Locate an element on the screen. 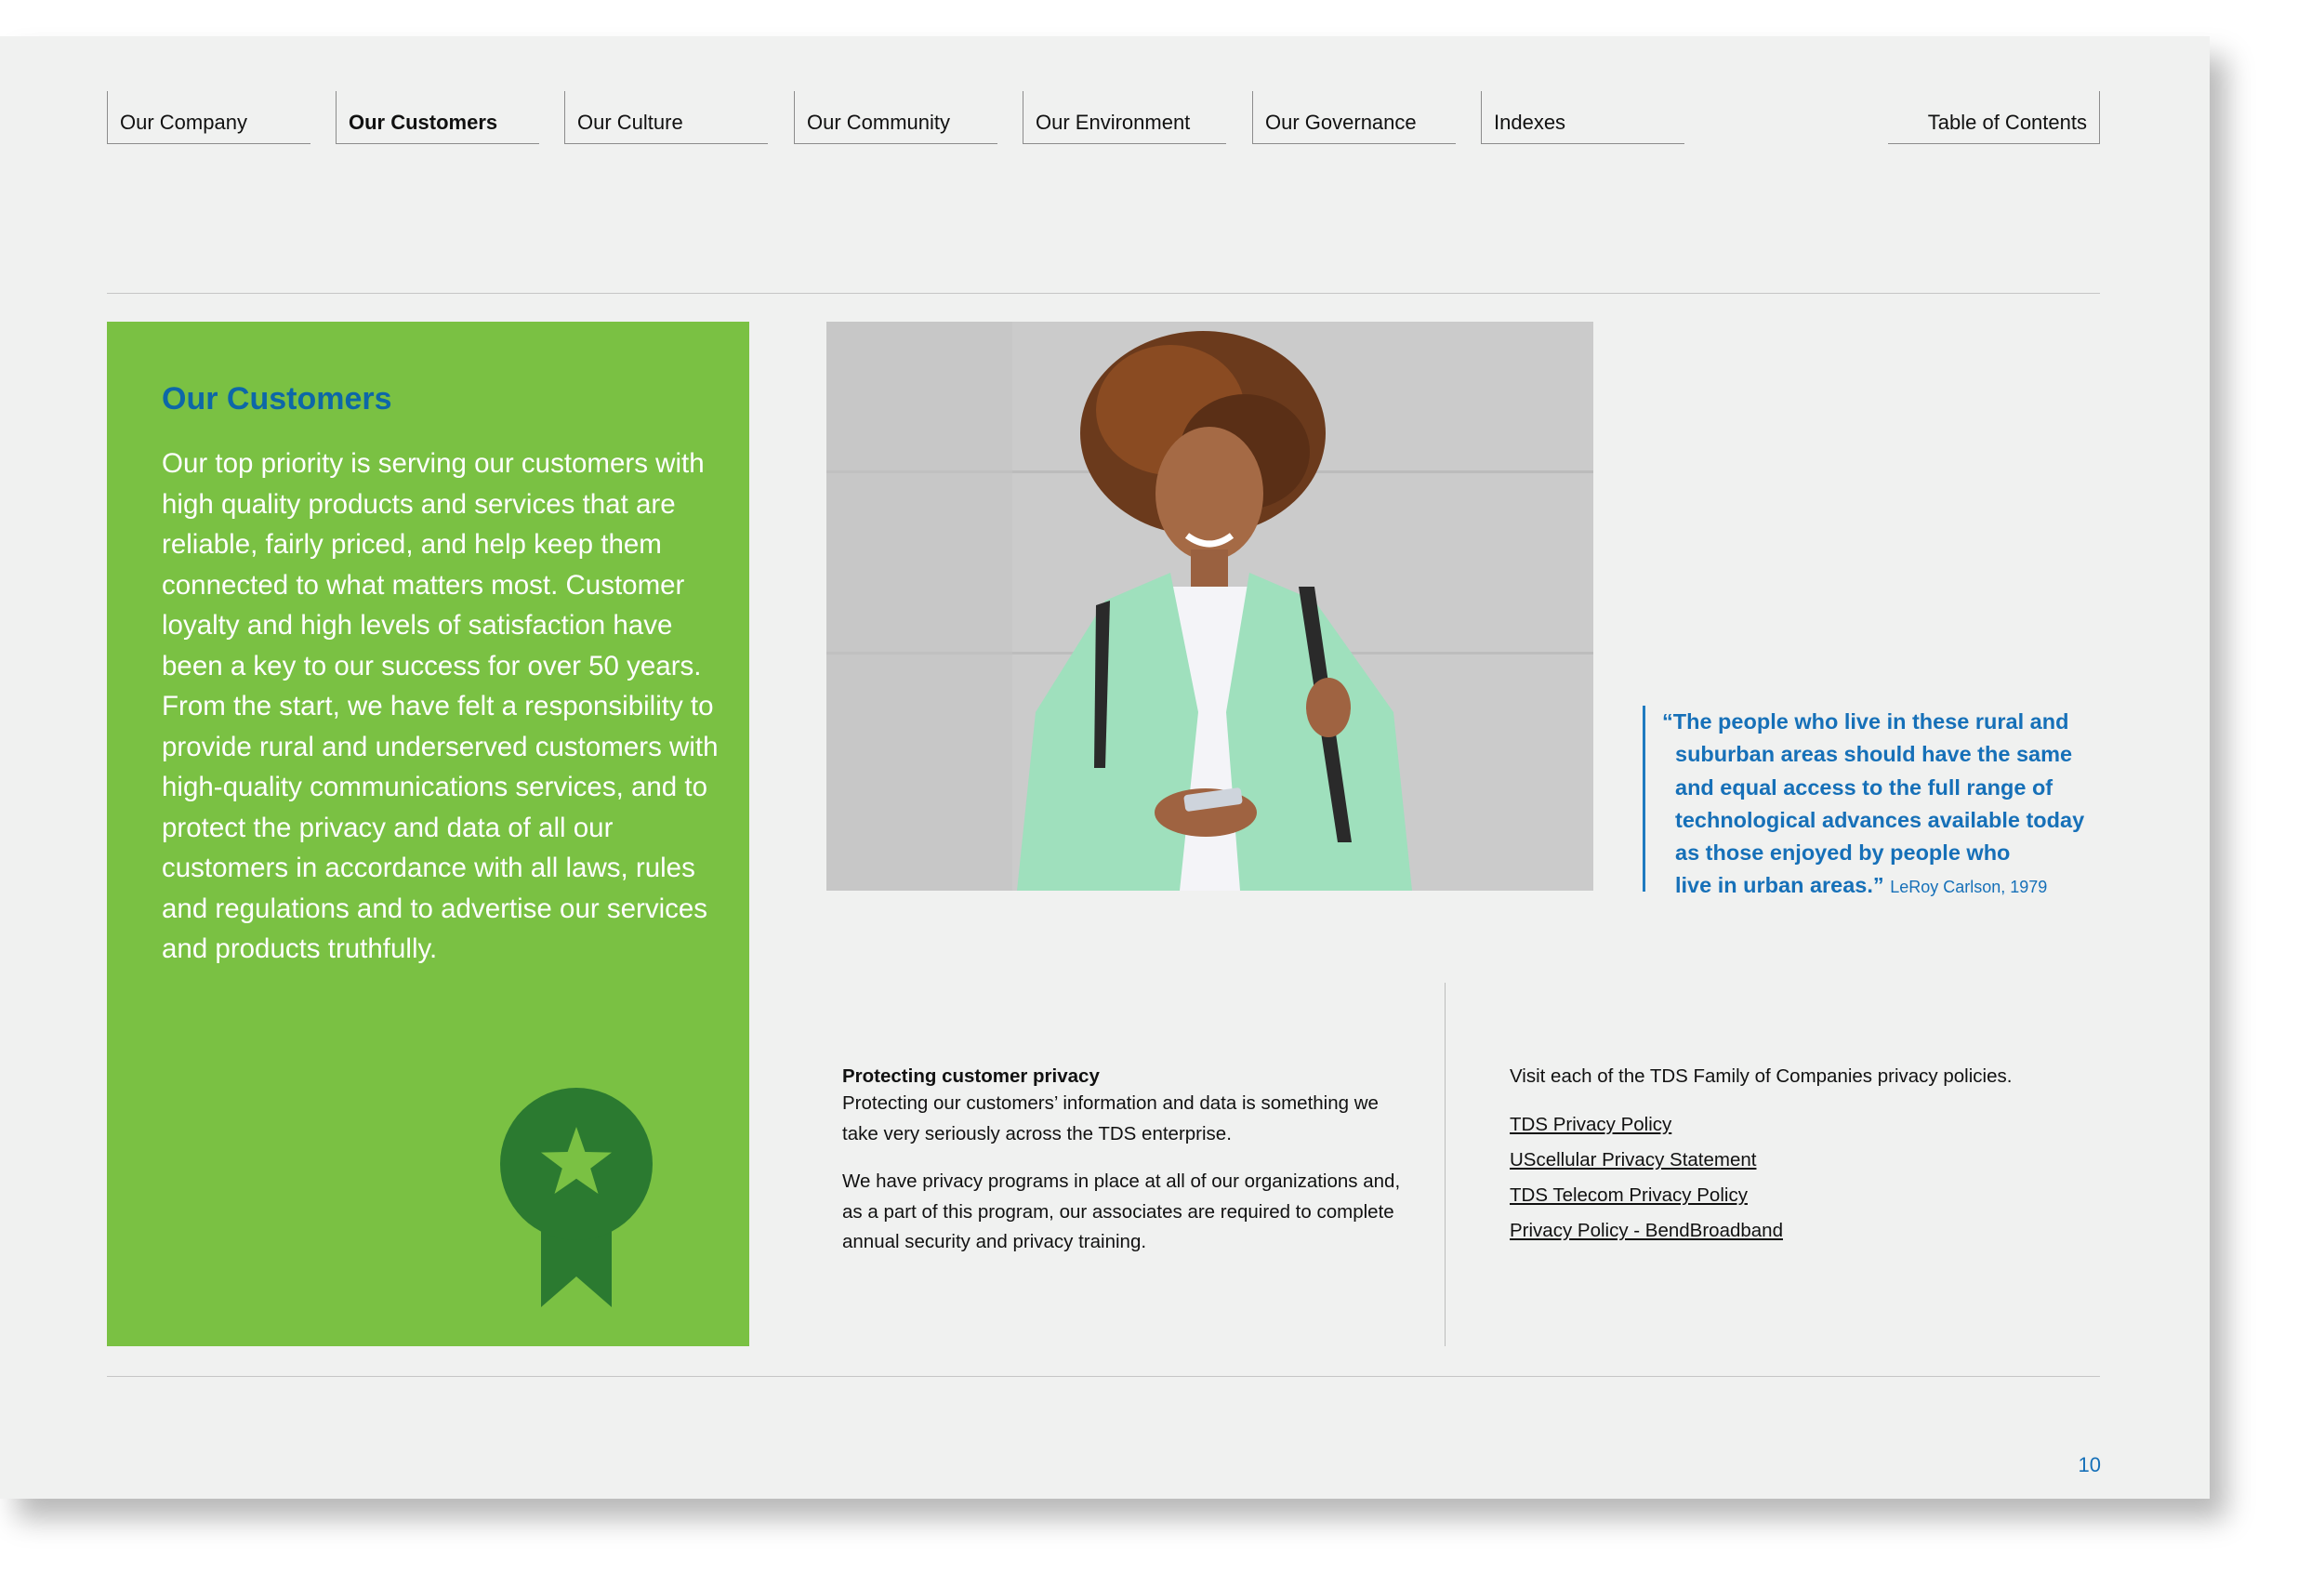  customer-photo is located at coordinates (1209, 606).